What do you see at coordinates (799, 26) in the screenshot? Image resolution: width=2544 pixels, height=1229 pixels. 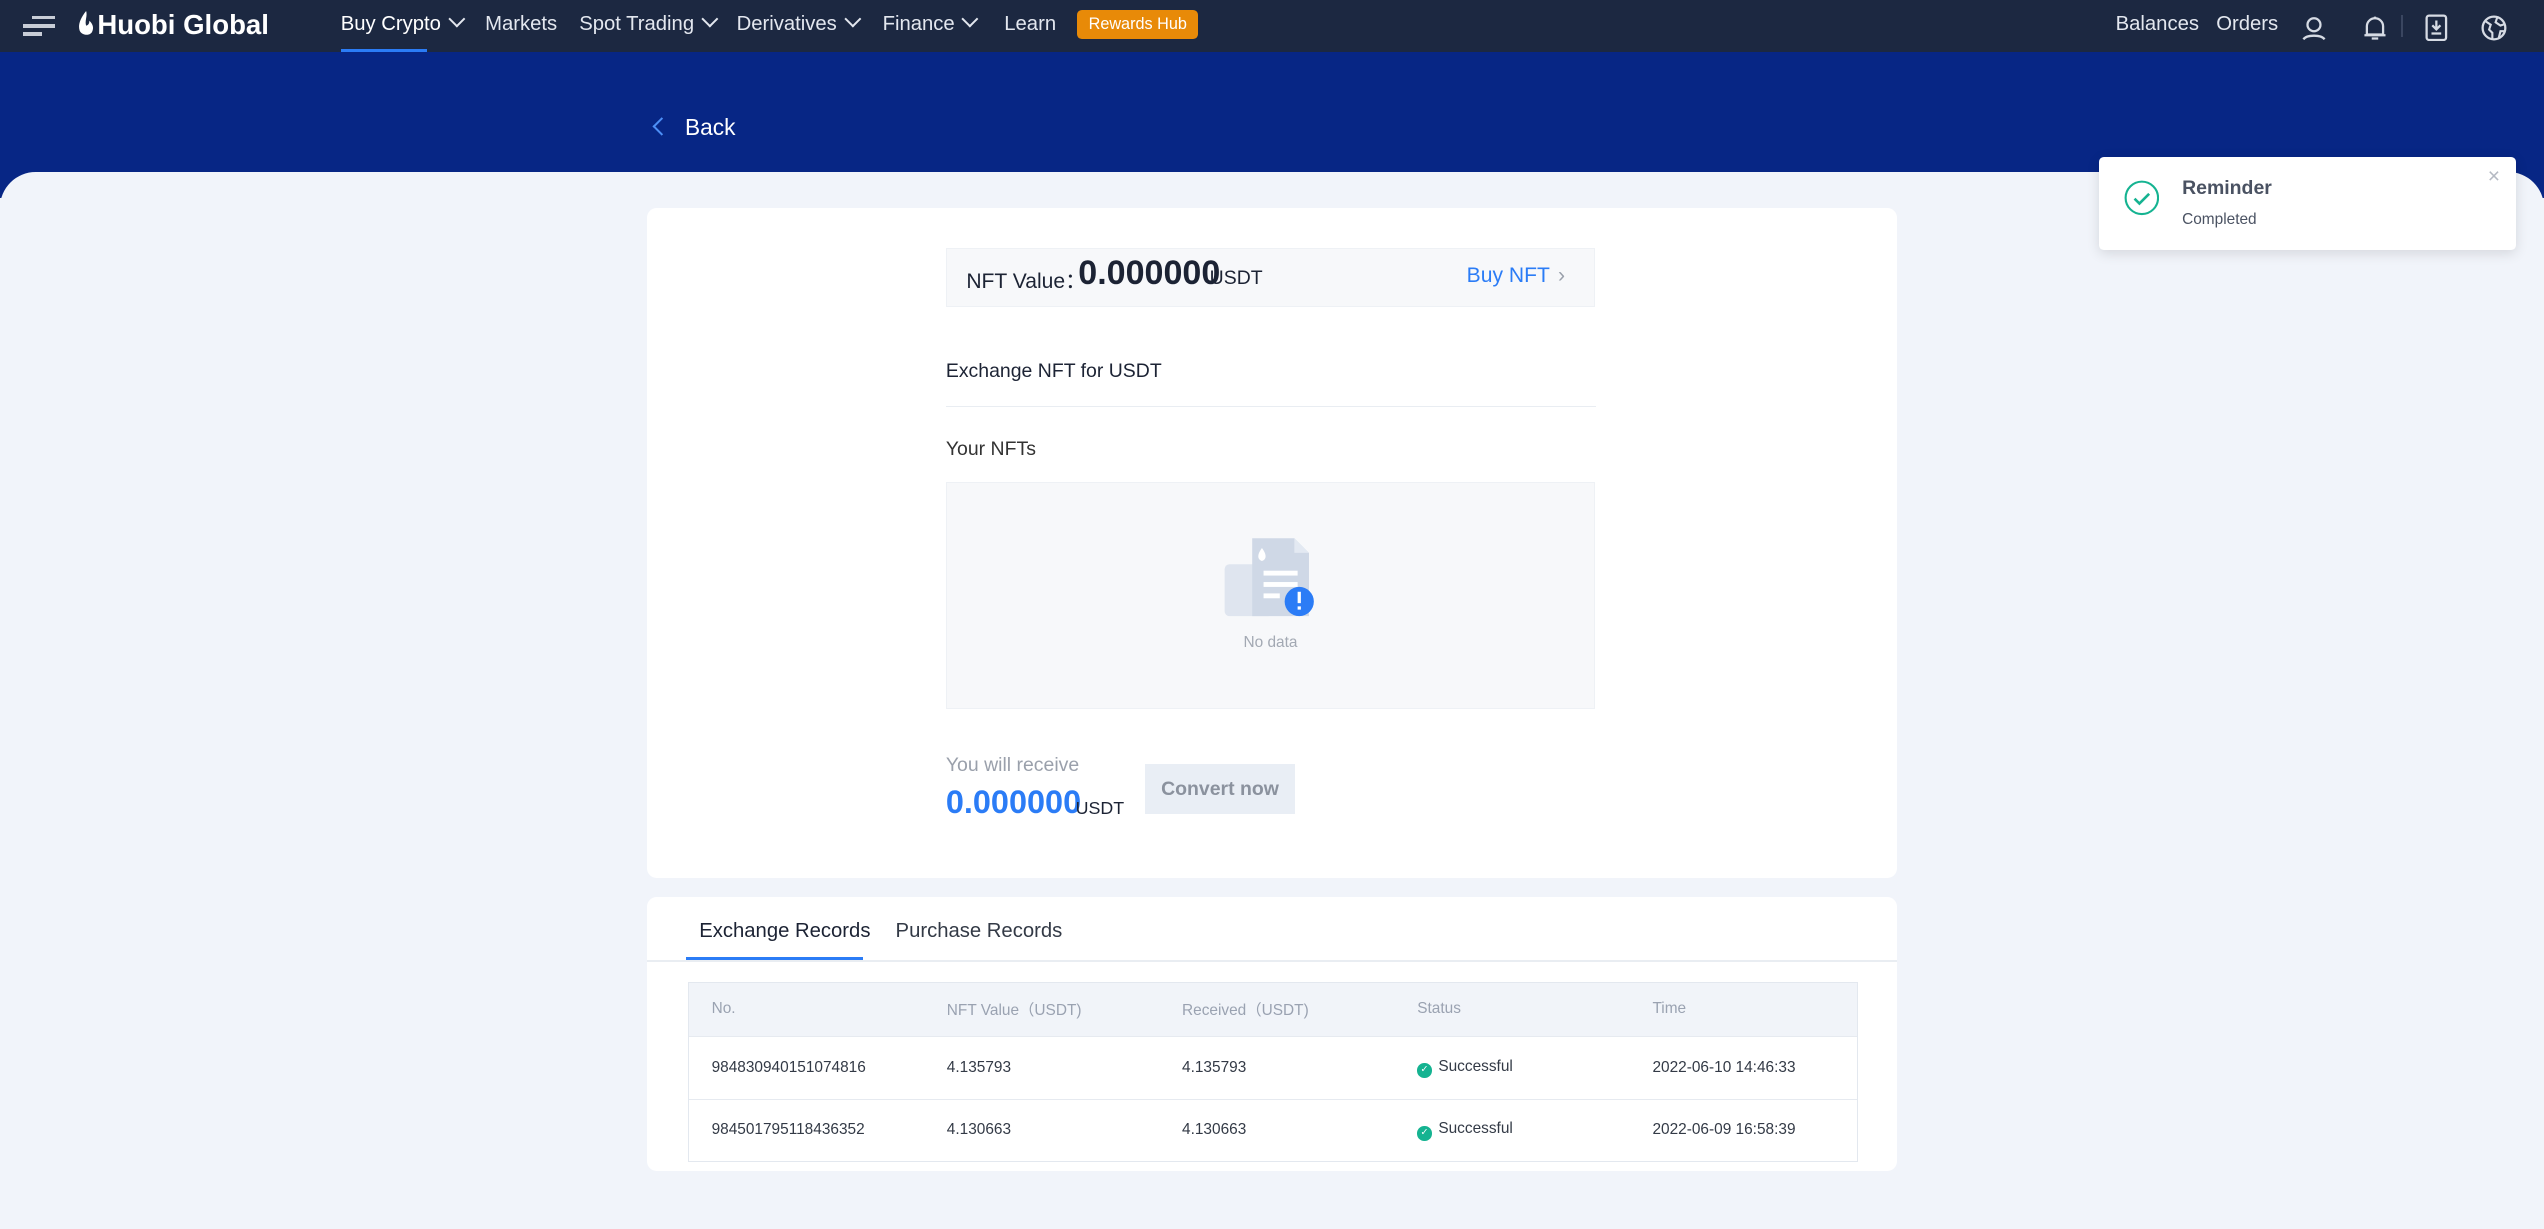 I see `nav-derivatives: Derivatives` at bounding box center [799, 26].